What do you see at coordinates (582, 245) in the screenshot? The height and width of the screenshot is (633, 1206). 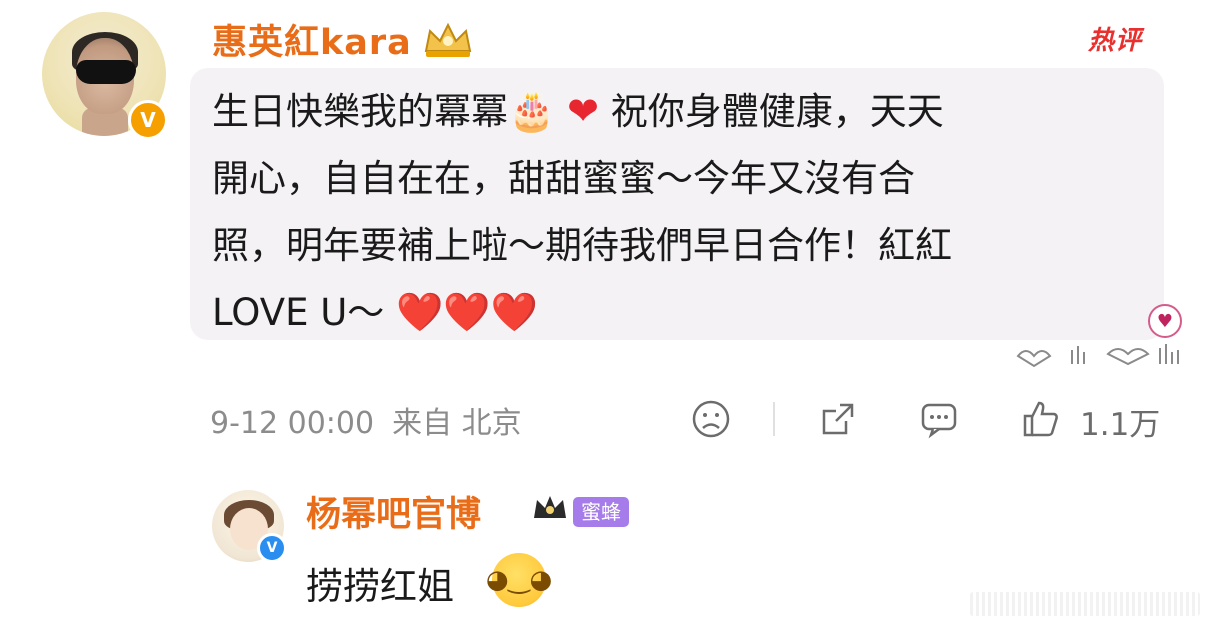 I see `comment-line-3: 照，明年要補上啦～期待我們早日合作！紅紅` at bounding box center [582, 245].